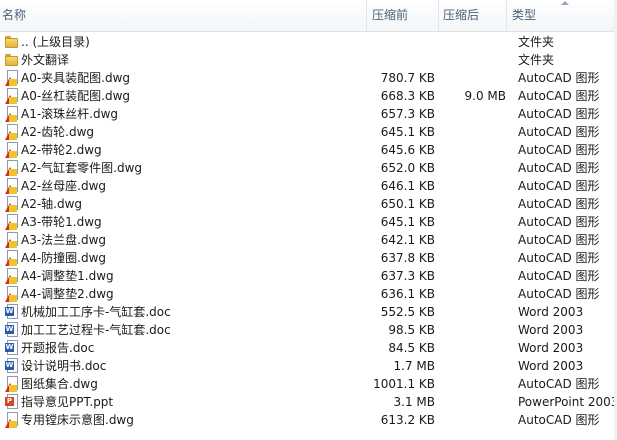  I want to click on file-size: 652.0 KB, so click(407, 168).